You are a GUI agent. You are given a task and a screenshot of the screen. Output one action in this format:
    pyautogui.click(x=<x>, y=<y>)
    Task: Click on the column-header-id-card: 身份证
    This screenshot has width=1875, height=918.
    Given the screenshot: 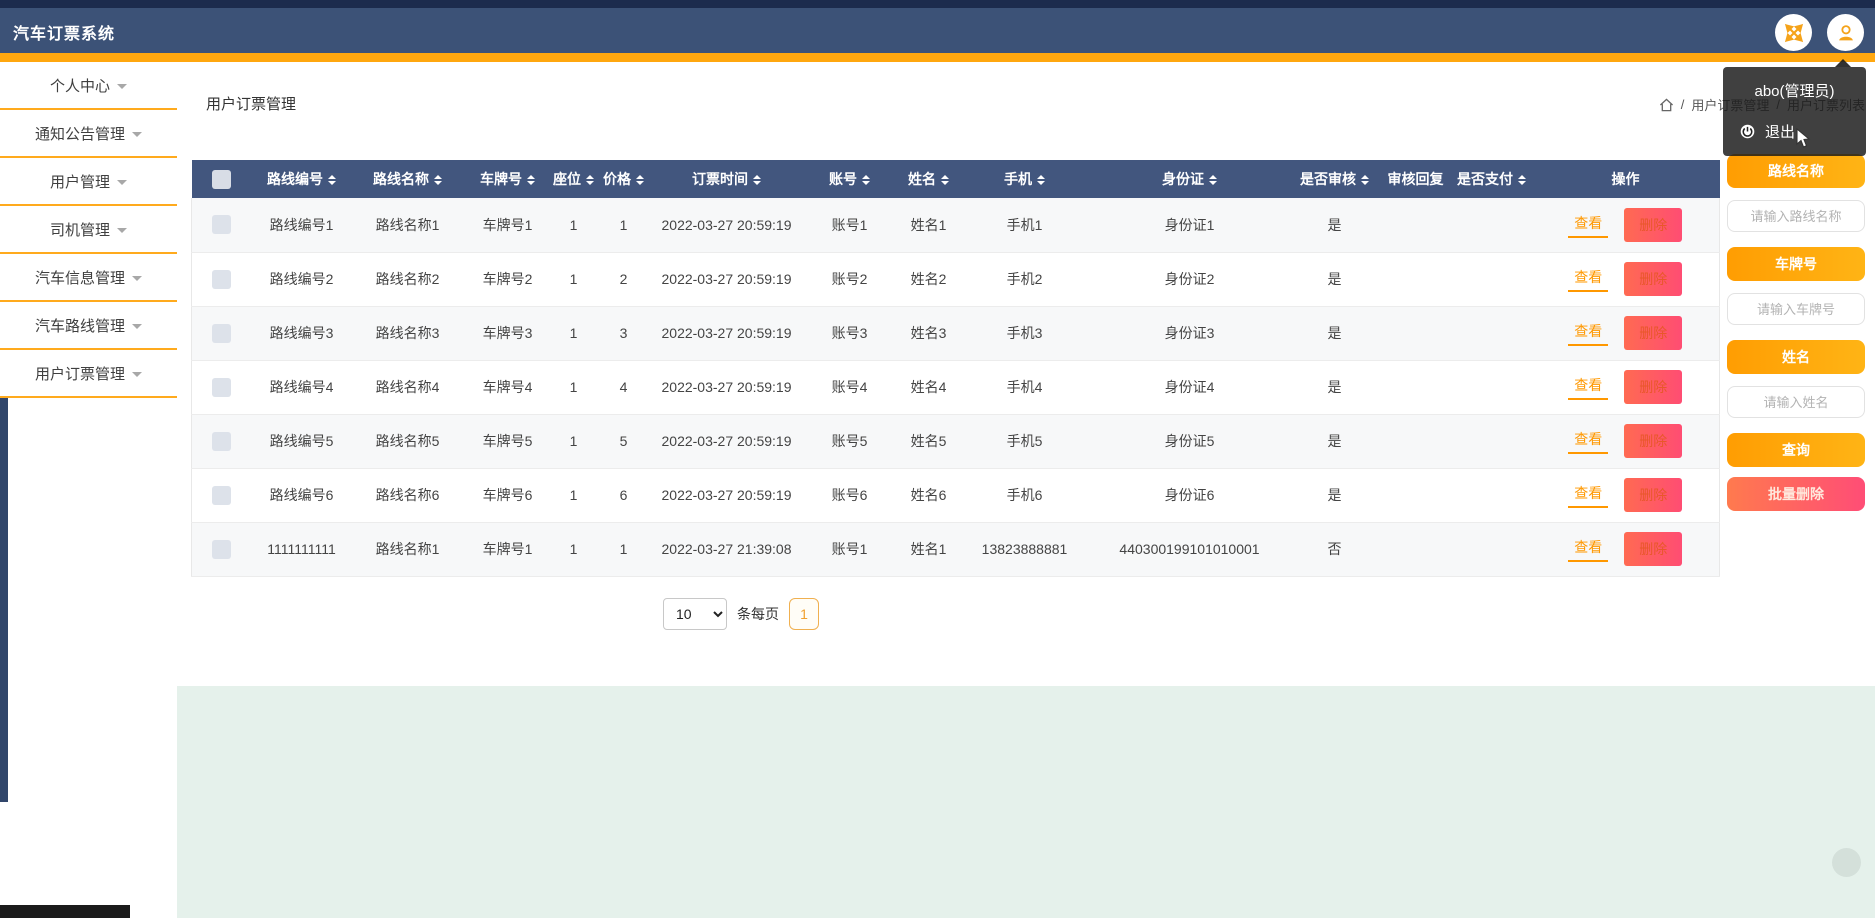 What is the action you would take?
    pyautogui.click(x=1189, y=179)
    